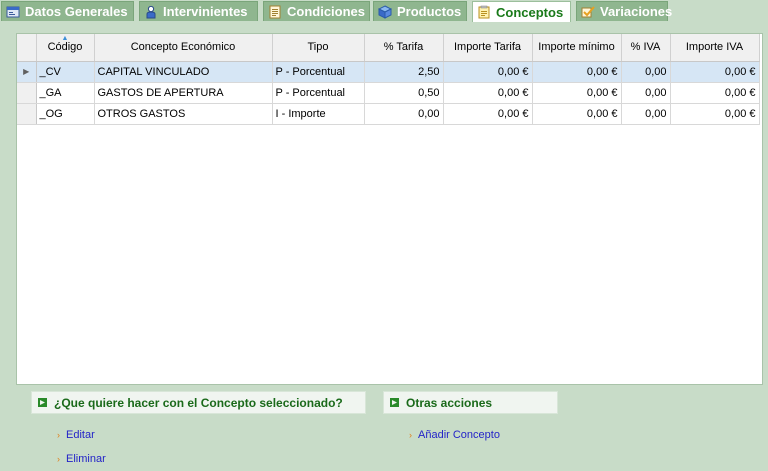 The image size is (768, 471). I want to click on column-header-label: Código, so click(65, 47).